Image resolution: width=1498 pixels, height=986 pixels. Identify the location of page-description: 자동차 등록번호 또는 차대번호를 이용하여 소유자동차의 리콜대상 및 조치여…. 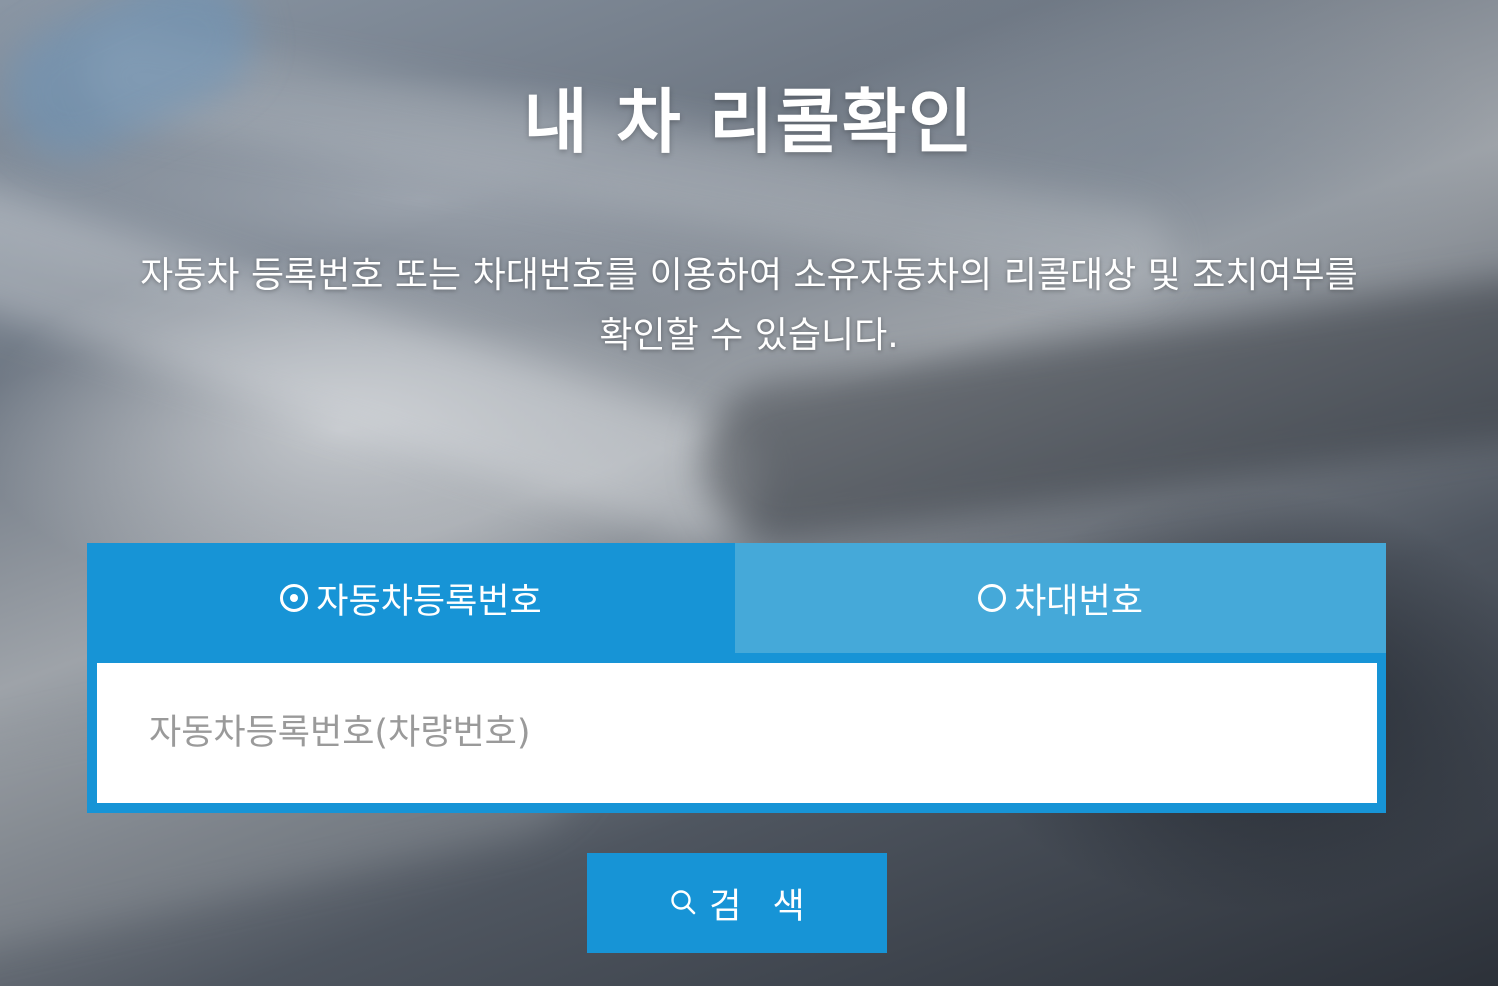
(749, 306).